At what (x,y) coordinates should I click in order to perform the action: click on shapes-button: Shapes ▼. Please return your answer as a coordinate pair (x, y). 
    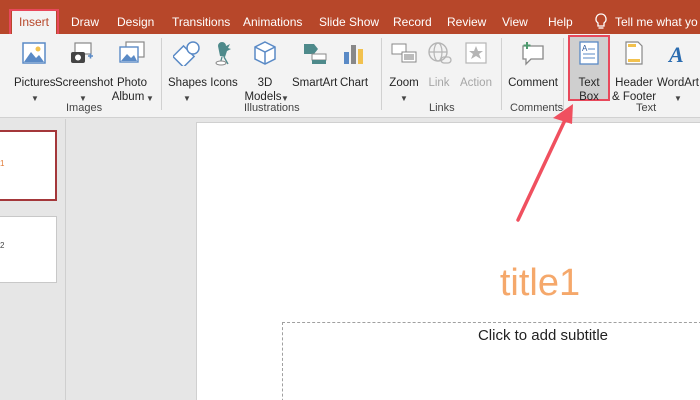
    Looking at the image, I should click on (187, 71).